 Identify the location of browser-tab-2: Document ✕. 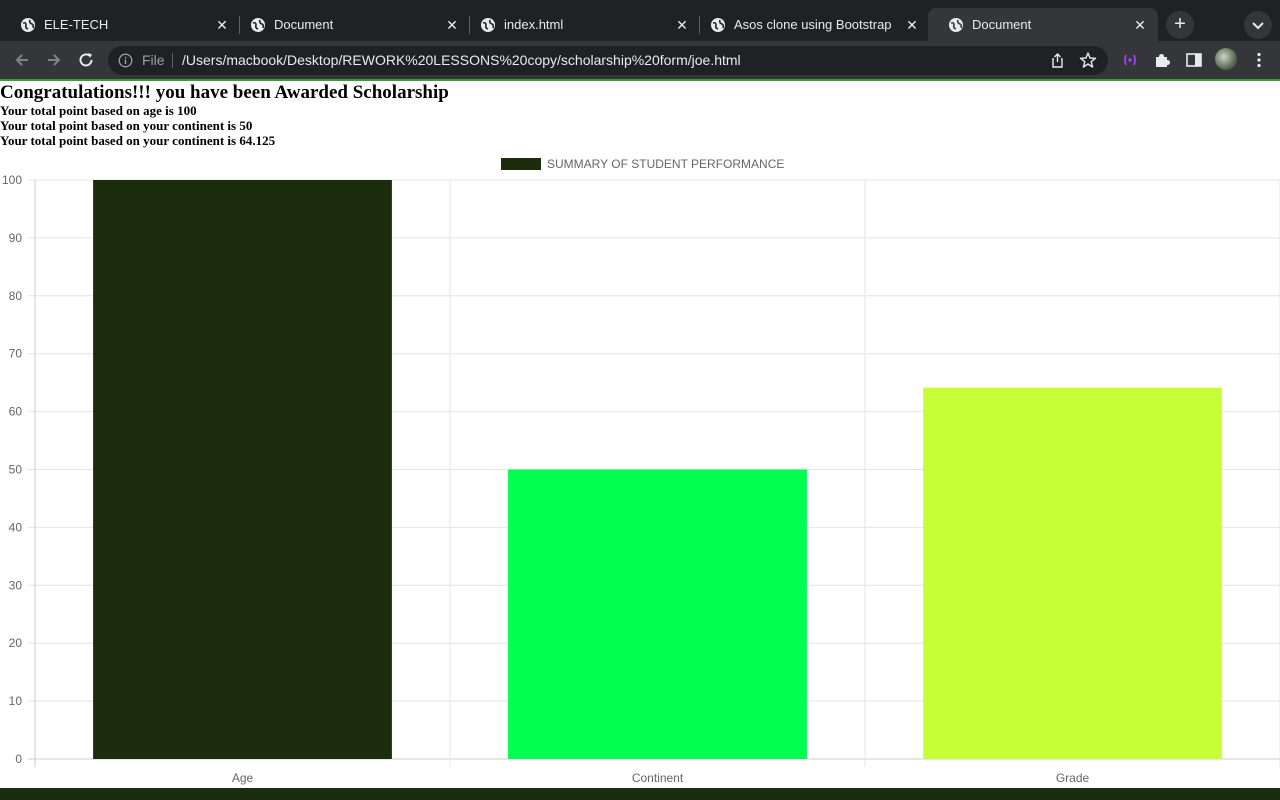
(350, 24).